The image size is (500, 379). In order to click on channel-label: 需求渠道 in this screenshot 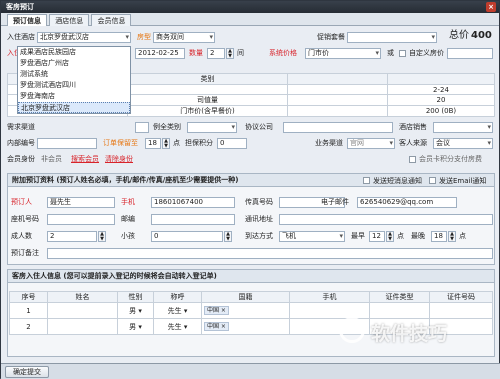, I will do `click(21, 127)`.